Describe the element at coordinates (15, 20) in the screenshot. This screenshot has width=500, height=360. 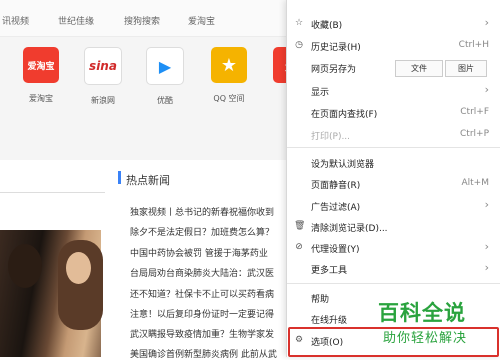
I see `nav-link-video: 讯视频` at that location.